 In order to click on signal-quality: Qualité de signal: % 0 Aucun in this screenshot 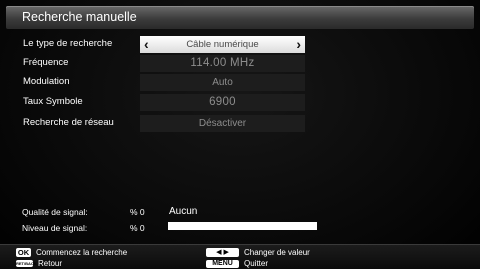, I will do `click(109, 211)`.